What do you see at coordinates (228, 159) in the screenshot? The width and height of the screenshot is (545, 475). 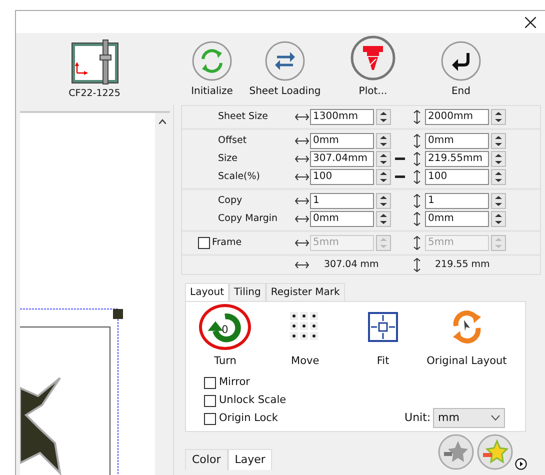 I see `field-label: Size` at bounding box center [228, 159].